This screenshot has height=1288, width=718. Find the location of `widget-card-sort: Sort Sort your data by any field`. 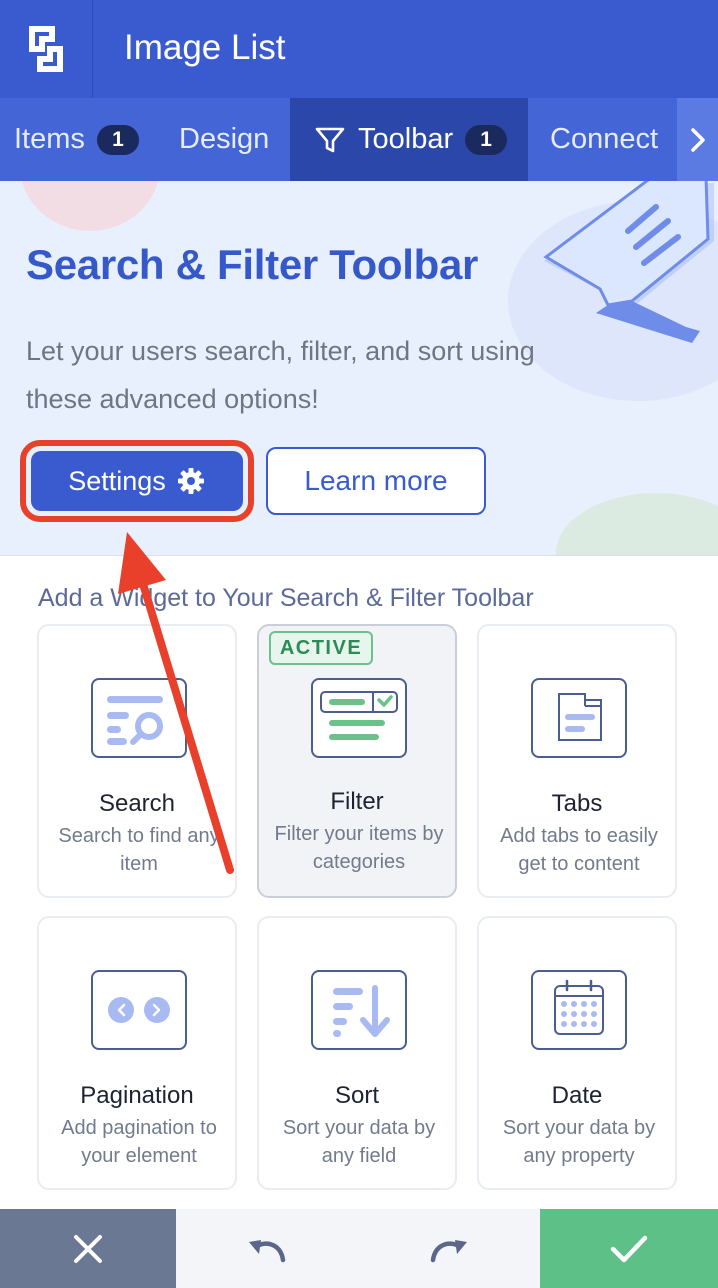

widget-card-sort: Sort Sort your data by any field is located at coordinates (357, 1053).